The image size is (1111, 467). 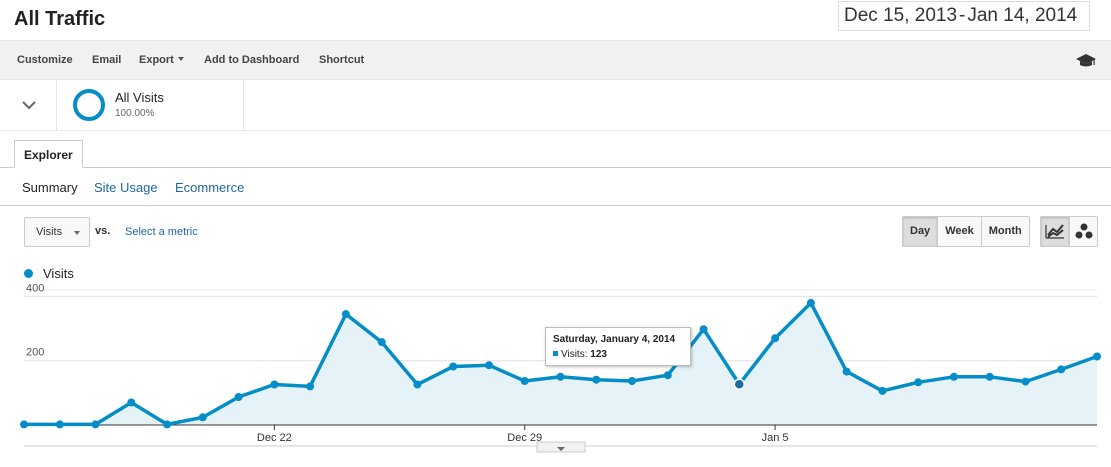 What do you see at coordinates (135, 113) in the screenshot?
I see `segment-percent: 100.00%` at bounding box center [135, 113].